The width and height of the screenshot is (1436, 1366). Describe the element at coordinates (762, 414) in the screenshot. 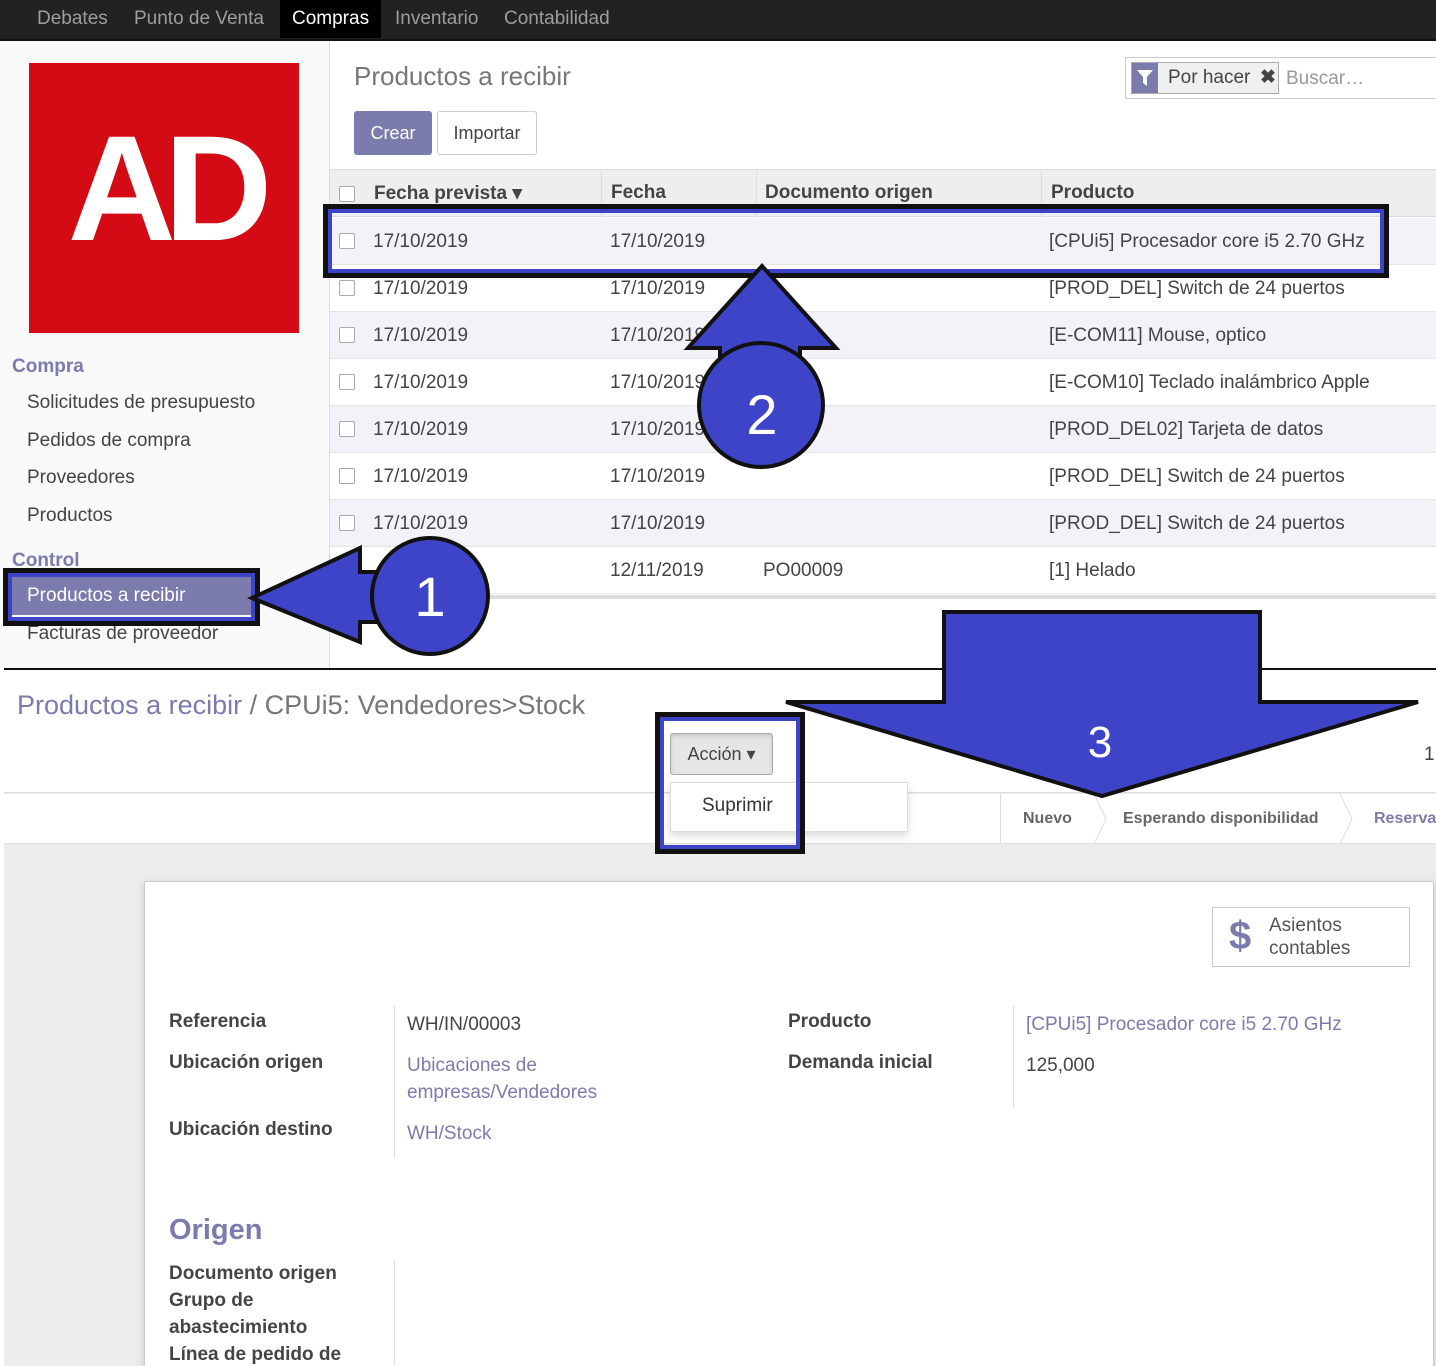

I see `annotation-label-2: 2` at that location.